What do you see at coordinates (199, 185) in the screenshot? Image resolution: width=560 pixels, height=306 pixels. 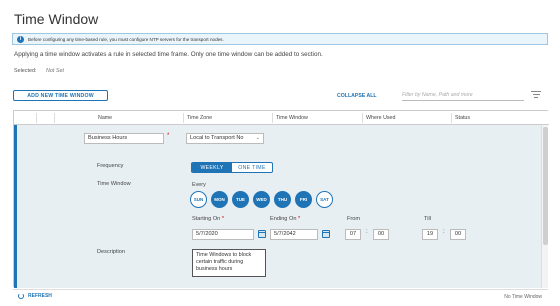 I see `every-label: Every` at bounding box center [199, 185].